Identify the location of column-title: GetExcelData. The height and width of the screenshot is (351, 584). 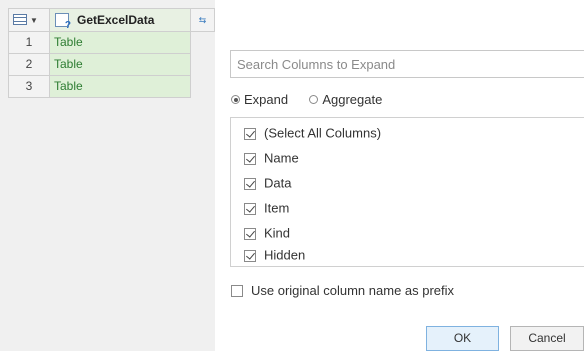
(116, 20).